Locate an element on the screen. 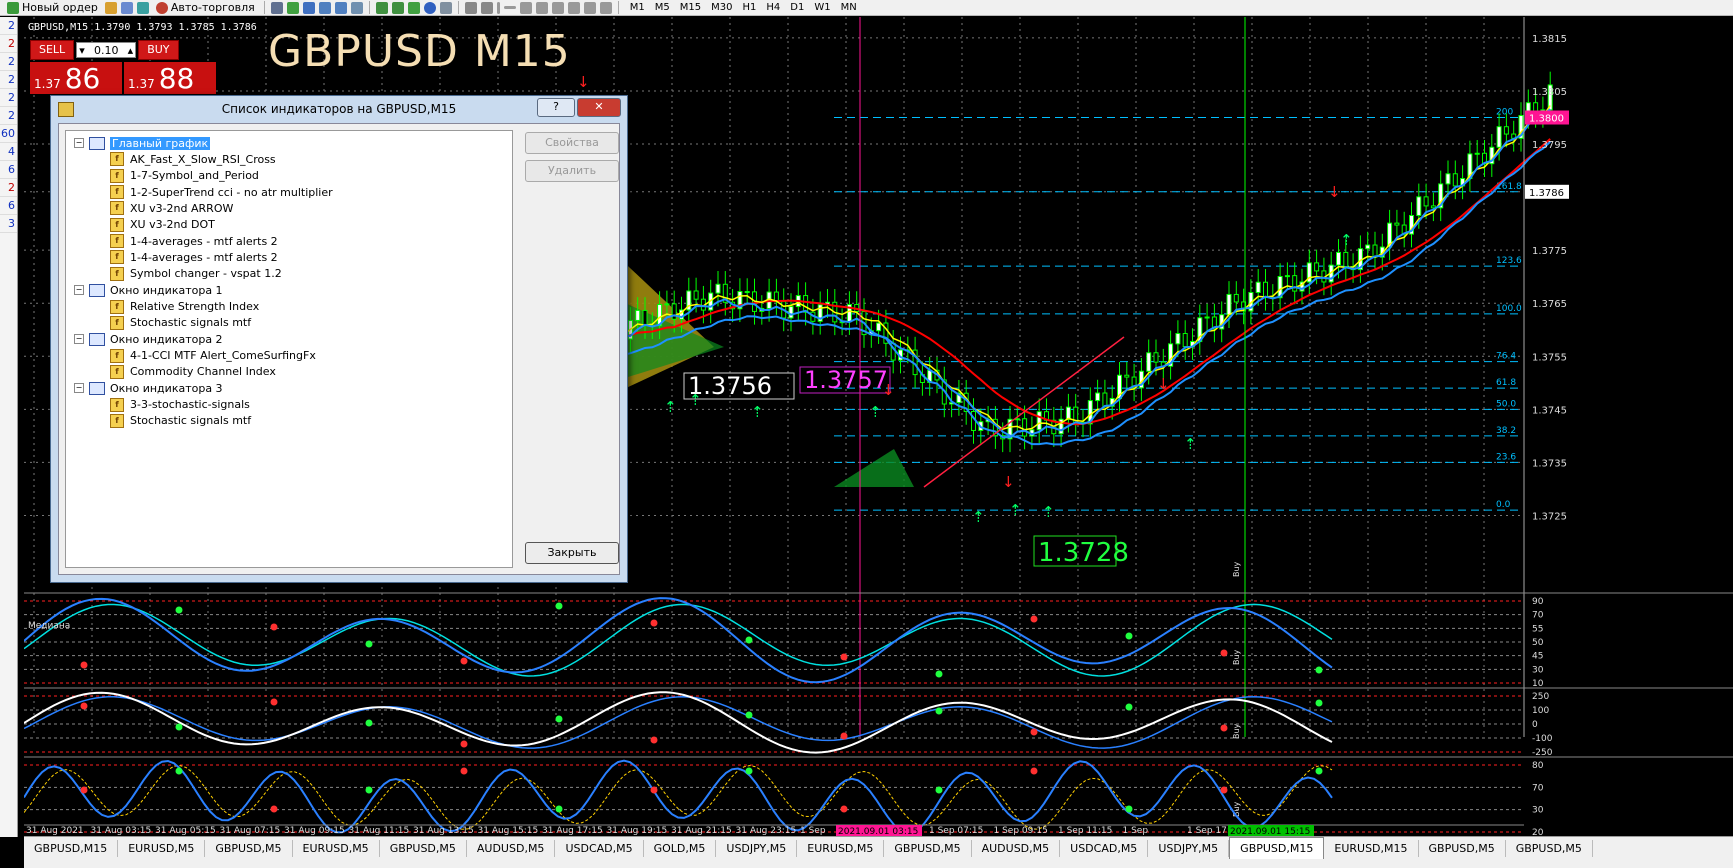 Image resolution: width=1733 pixels, height=868 pixels. timeframe-mn: MN is located at coordinates (849, 7).